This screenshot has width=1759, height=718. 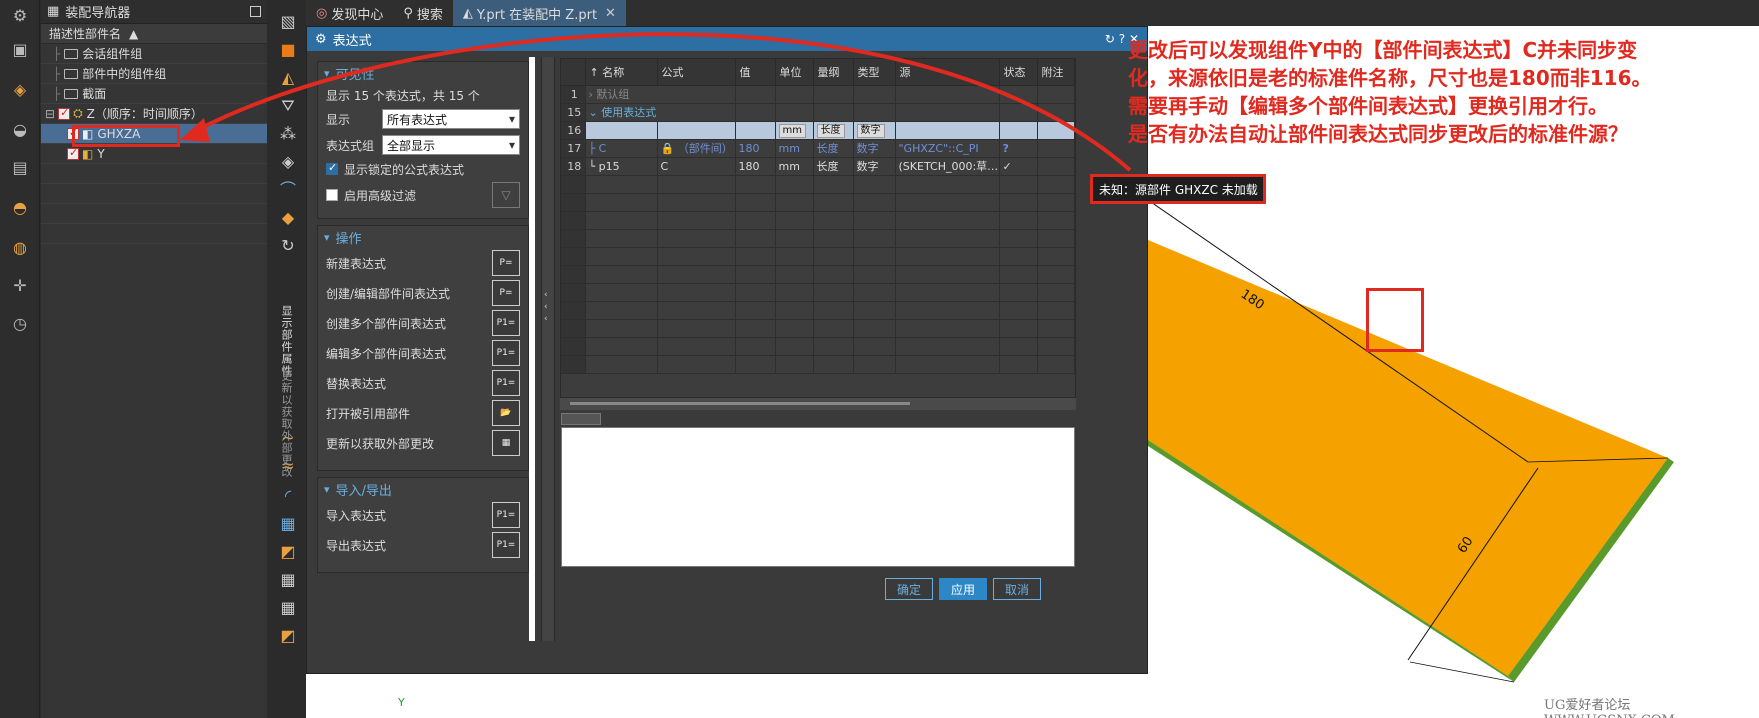 I want to click on dimension-select: 长度, so click(x=830, y=130).